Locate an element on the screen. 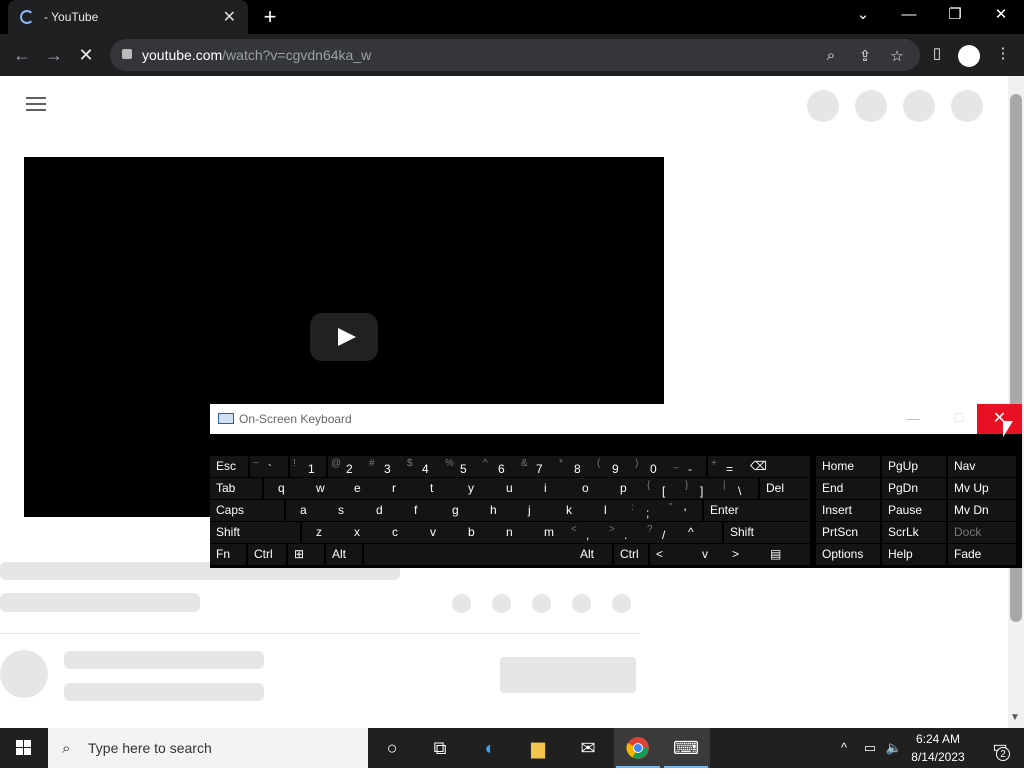  osk-nav-key: Dock is located at coordinates (982, 532).